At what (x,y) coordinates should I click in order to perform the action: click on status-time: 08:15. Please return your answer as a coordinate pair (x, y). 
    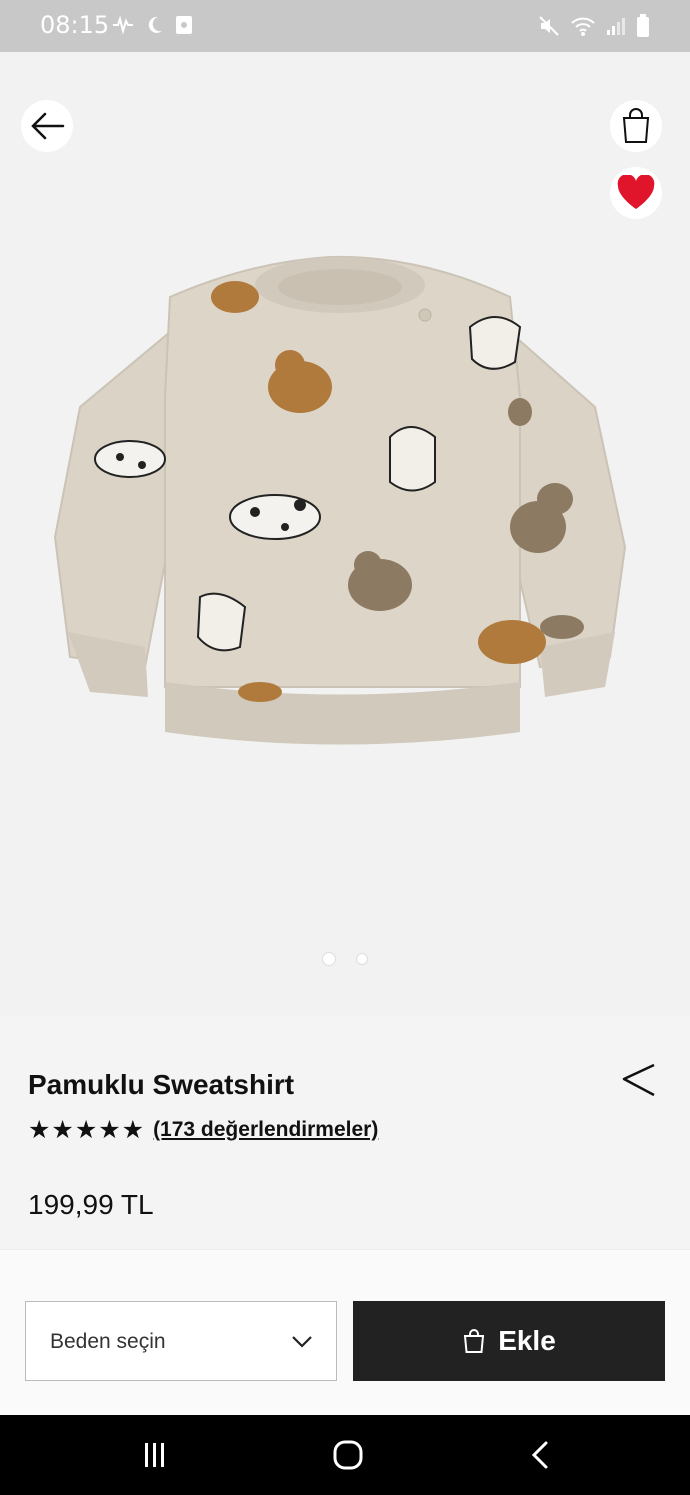
    Looking at the image, I should click on (75, 25).